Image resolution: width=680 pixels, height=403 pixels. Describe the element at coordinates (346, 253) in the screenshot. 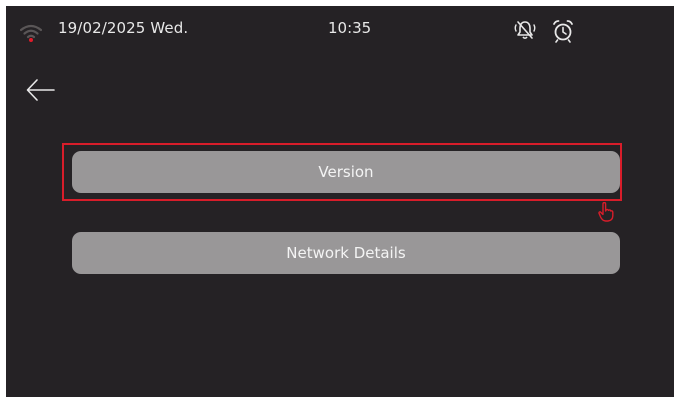

I see `network-details-button: Network Details` at that location.